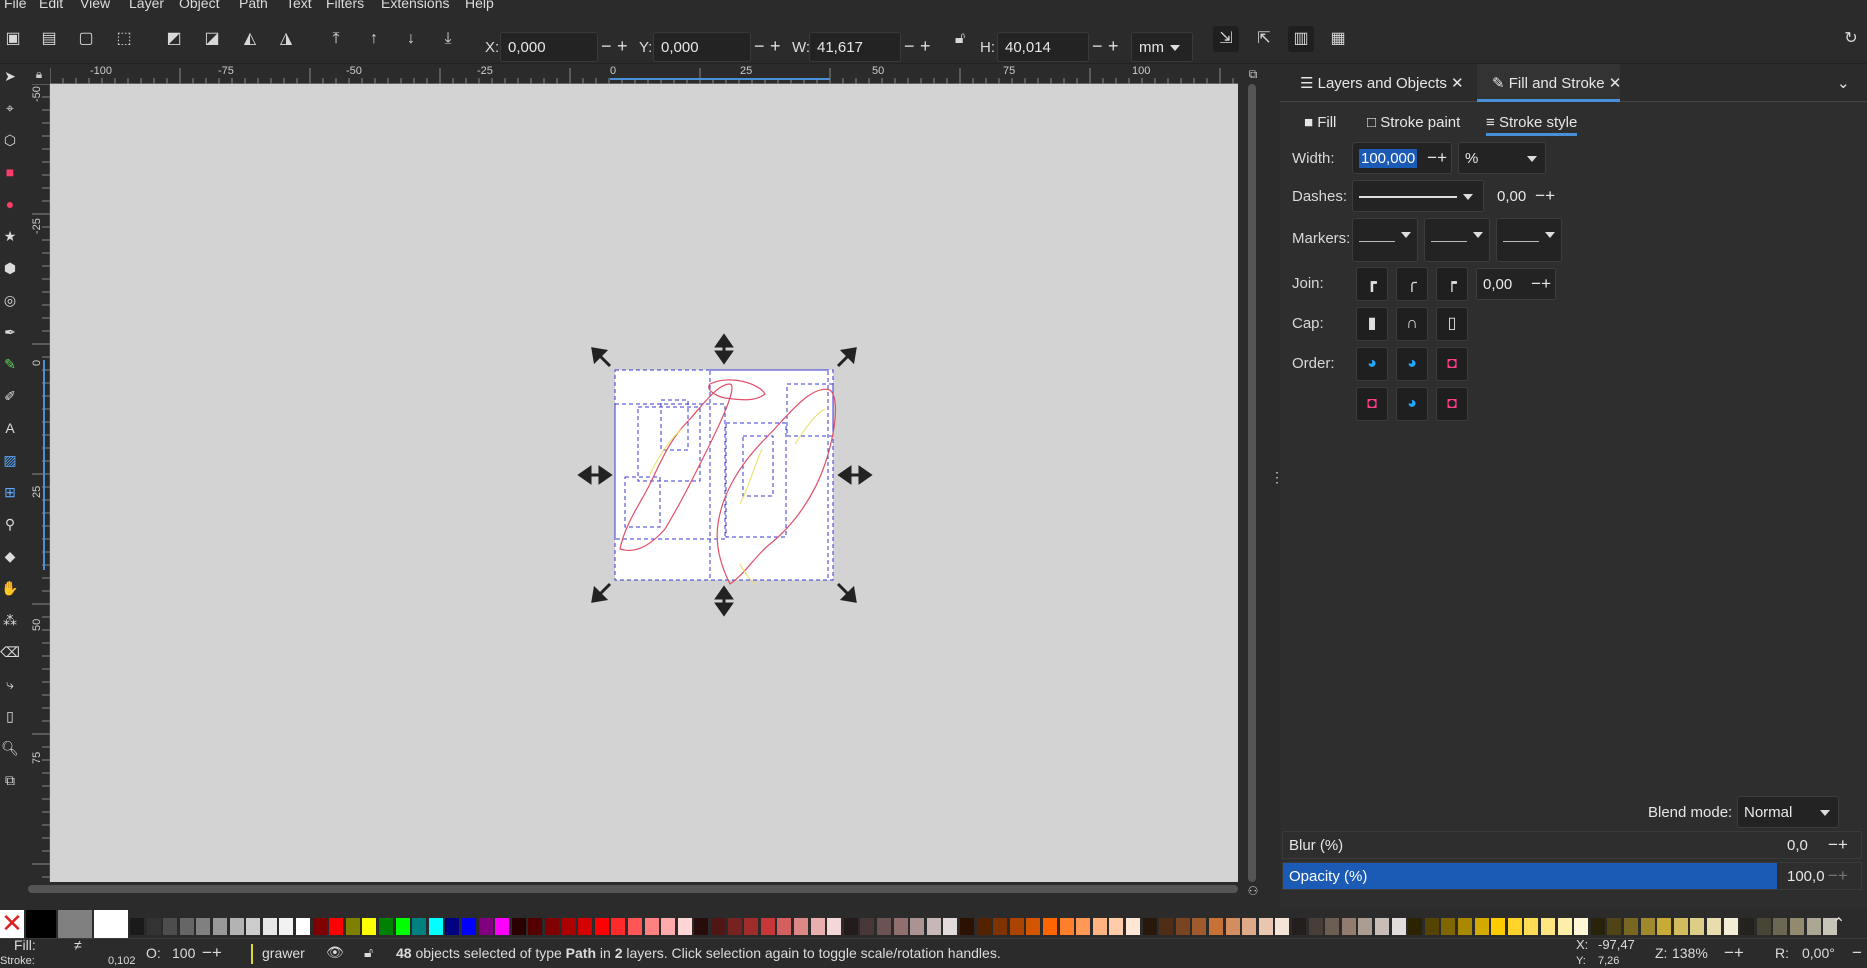 This screenshot has width=1867, height=968. Describe the element at coordinates (10, 780) in the screenshot. I see `measure-tool-icon: ⧉` at that location.